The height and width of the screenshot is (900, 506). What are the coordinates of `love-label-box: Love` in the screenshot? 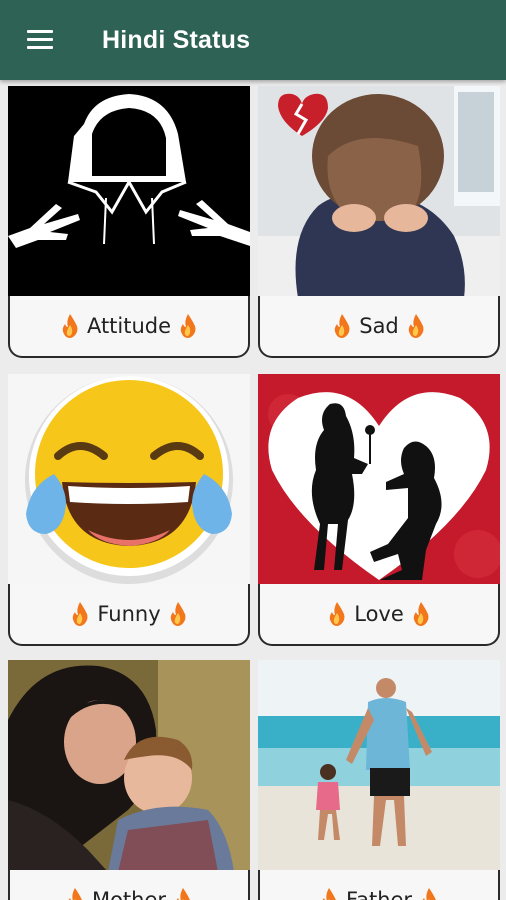 It's located at (379, 615).